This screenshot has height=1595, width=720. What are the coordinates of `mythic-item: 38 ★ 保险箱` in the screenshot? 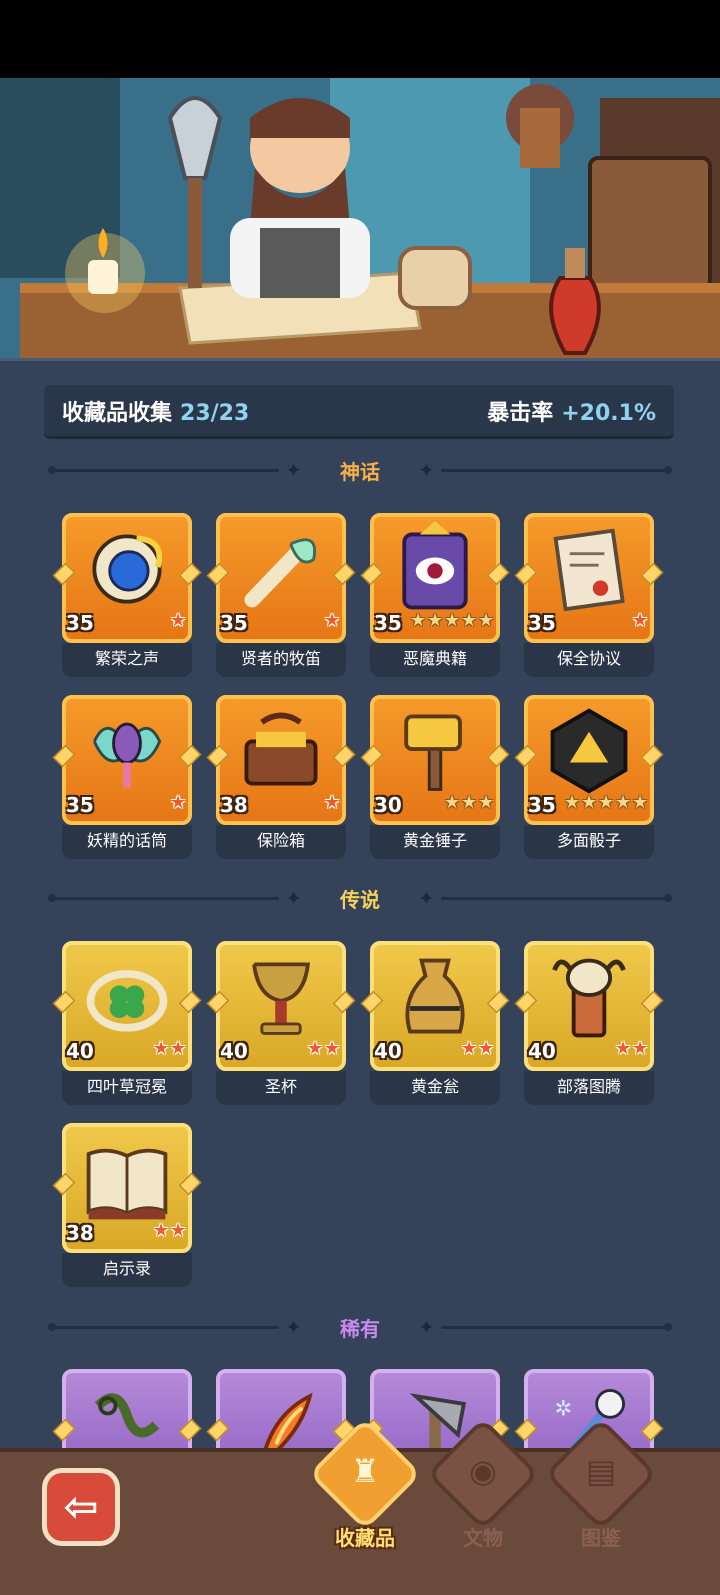 It's located at (281, 777).